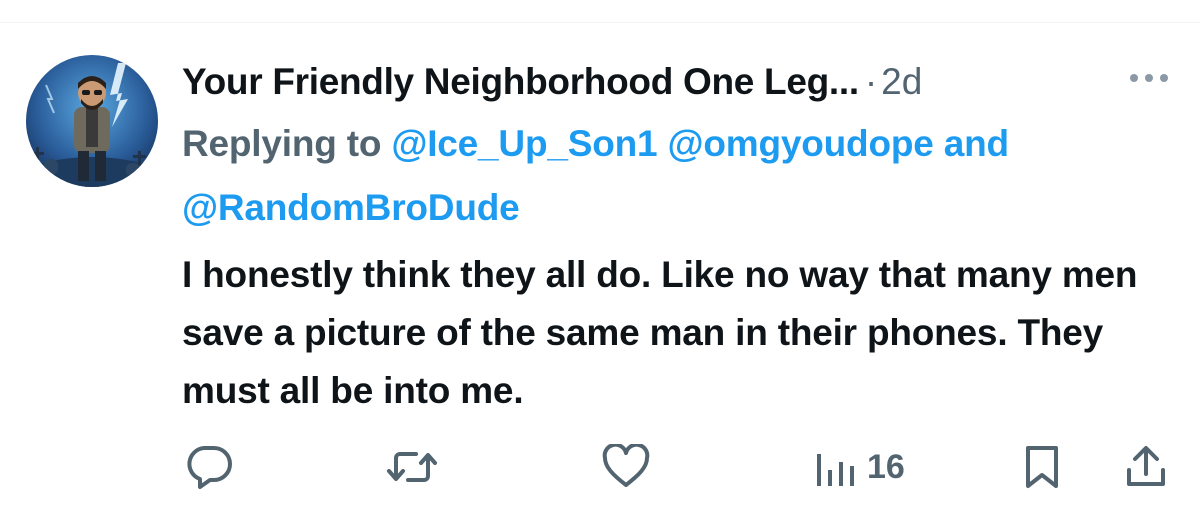 Image resolution: width=1200 pixels, height=518 pixels. I want to click on timestamp: 2d, so click(901, 82).